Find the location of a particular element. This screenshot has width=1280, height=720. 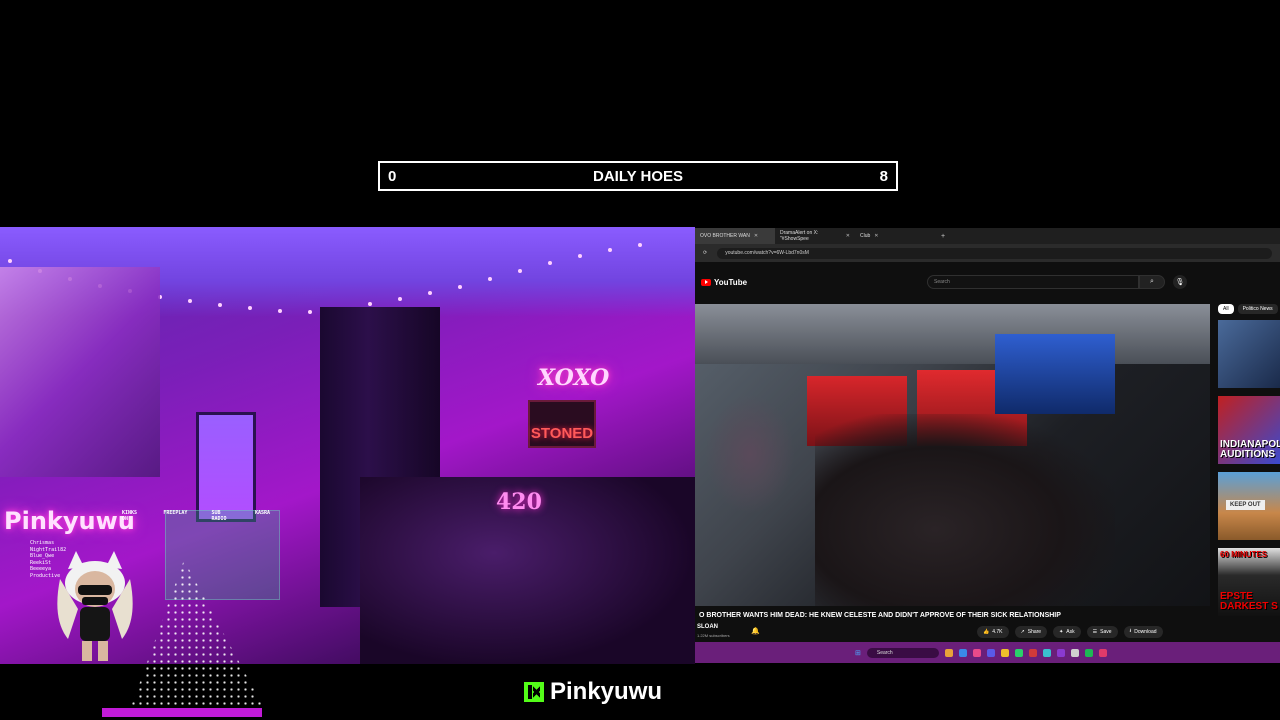

daily-counter-bar: 0 DAILY HOES 8 is located at coordinates (638, 176).